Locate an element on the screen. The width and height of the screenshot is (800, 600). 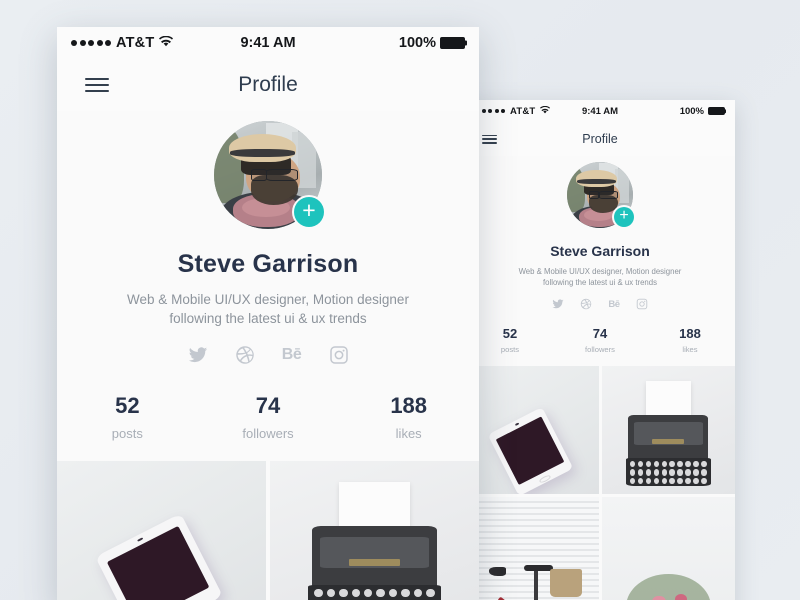
stat-value: 52 is located at coordinates (127, 405).